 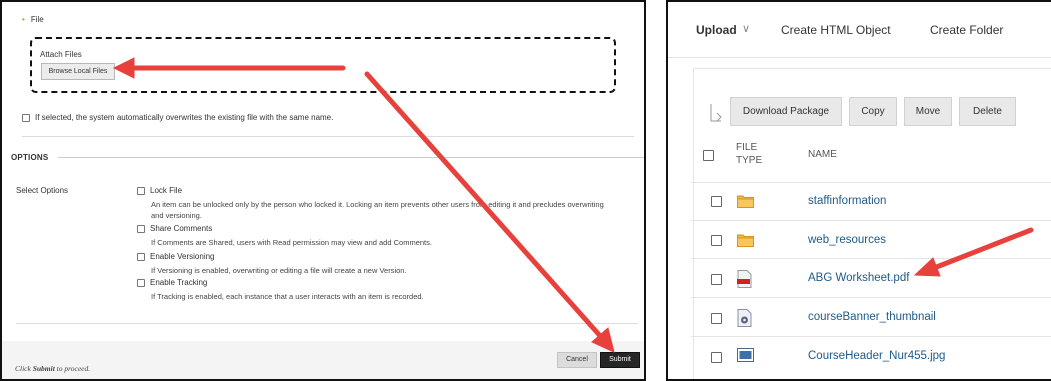 I want to click on file-link-abg-worksheet: ABG Worksheet.pdf, so click(x=858, y=278).